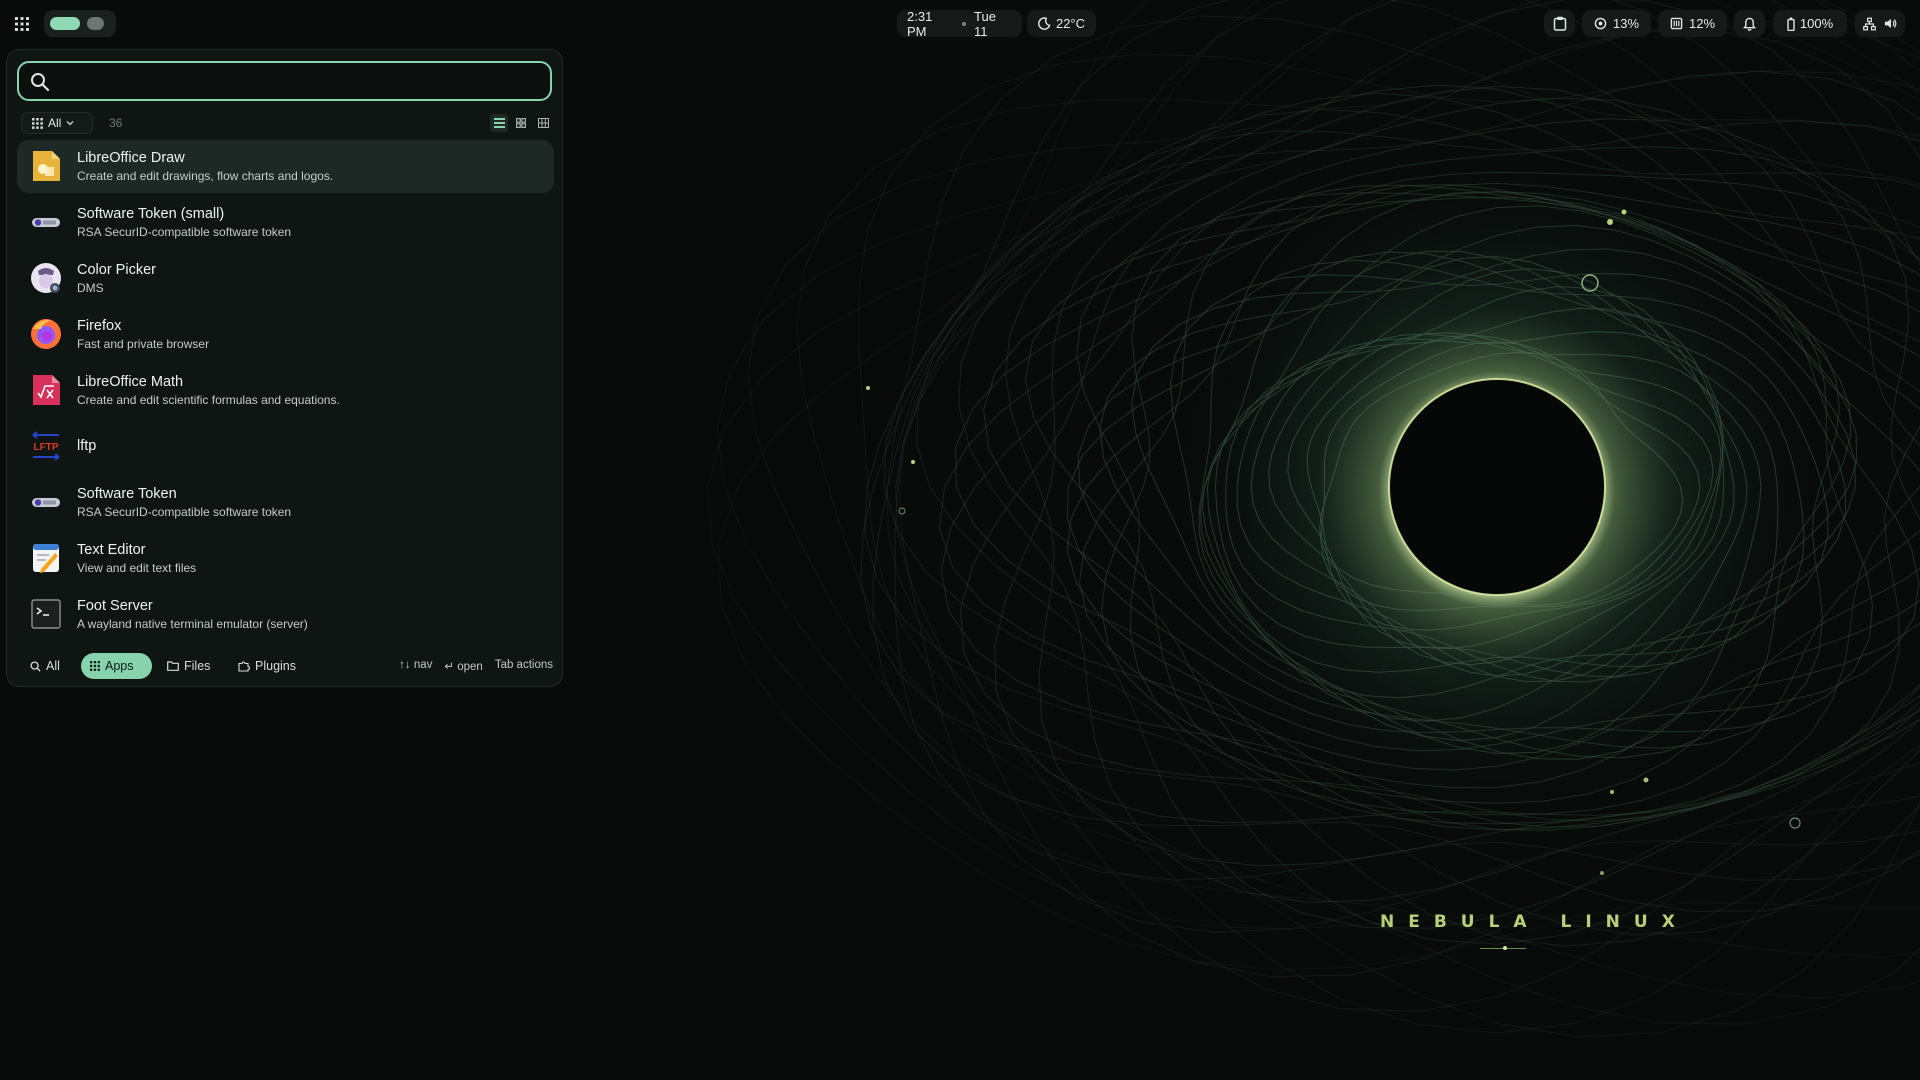  Describe the element at coordinates (46, 166) in the screenshot. I see `libreoffice-draw-icon` at that location.